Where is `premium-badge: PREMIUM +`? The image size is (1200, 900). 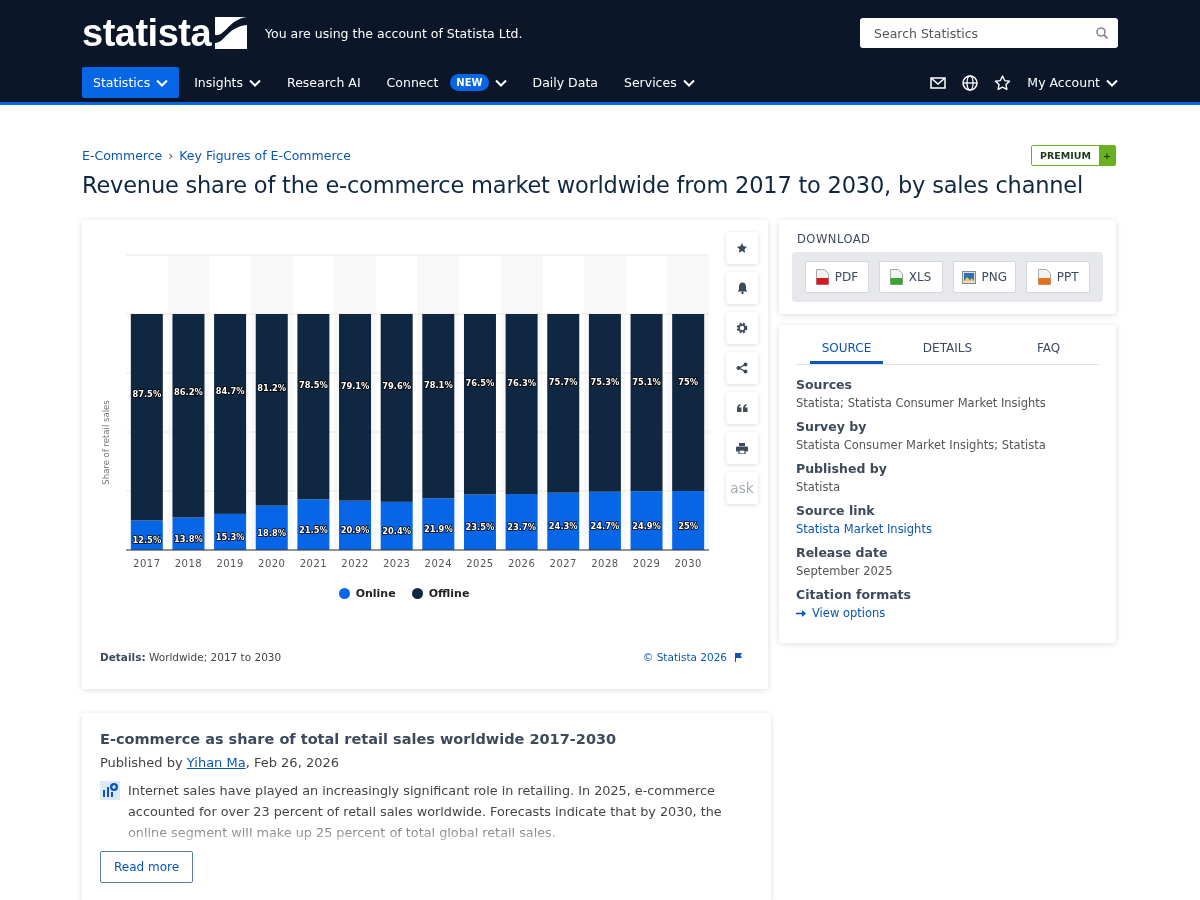 premium-badge: PREMIUM + is located at coordinates (1073, 155).